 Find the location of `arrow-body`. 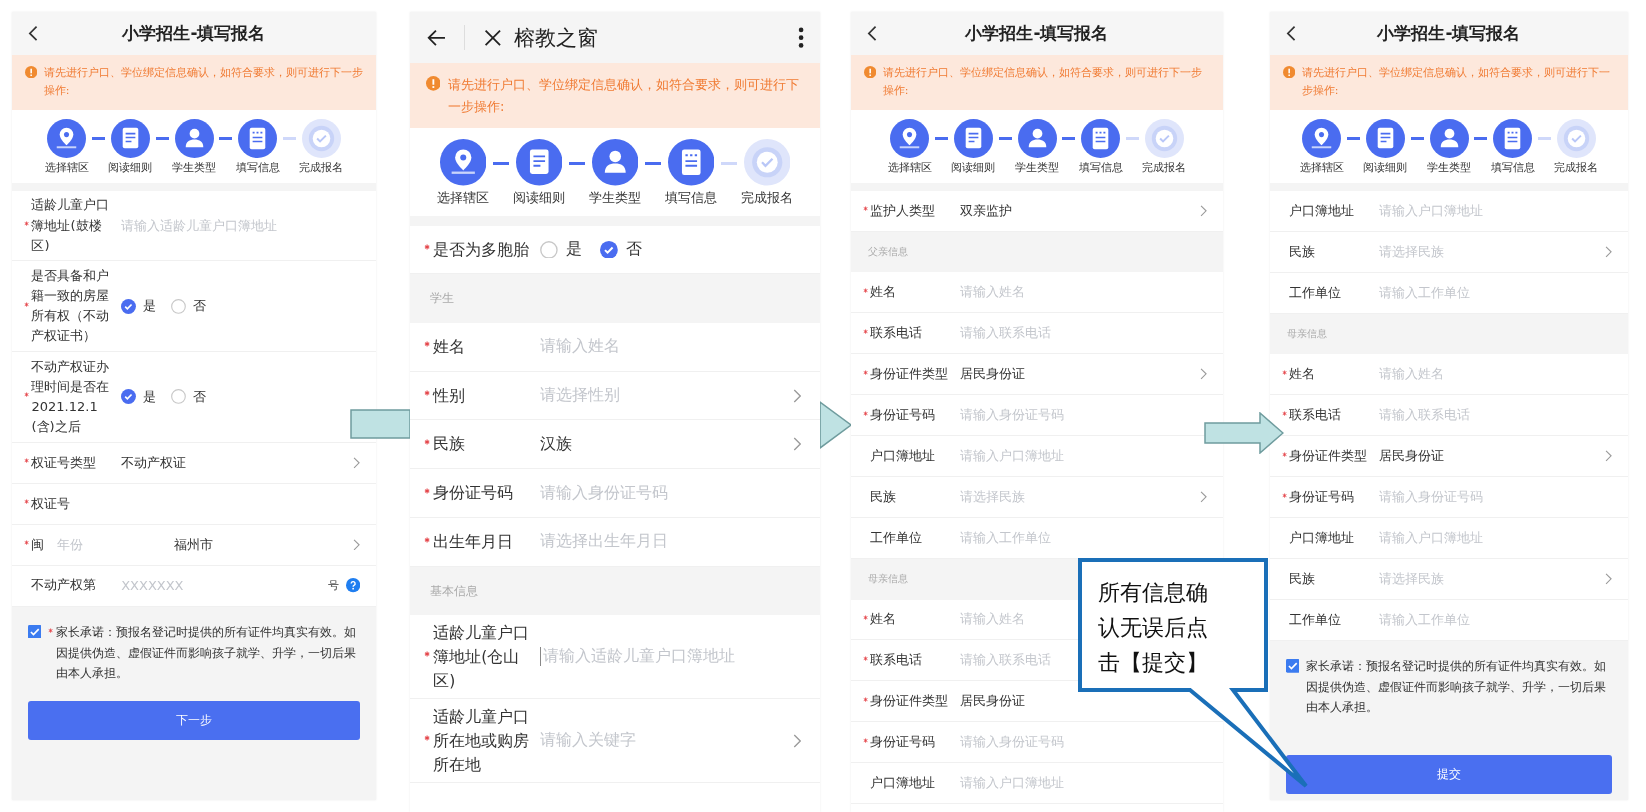

arrow-body is located at coordinates (380, 424).